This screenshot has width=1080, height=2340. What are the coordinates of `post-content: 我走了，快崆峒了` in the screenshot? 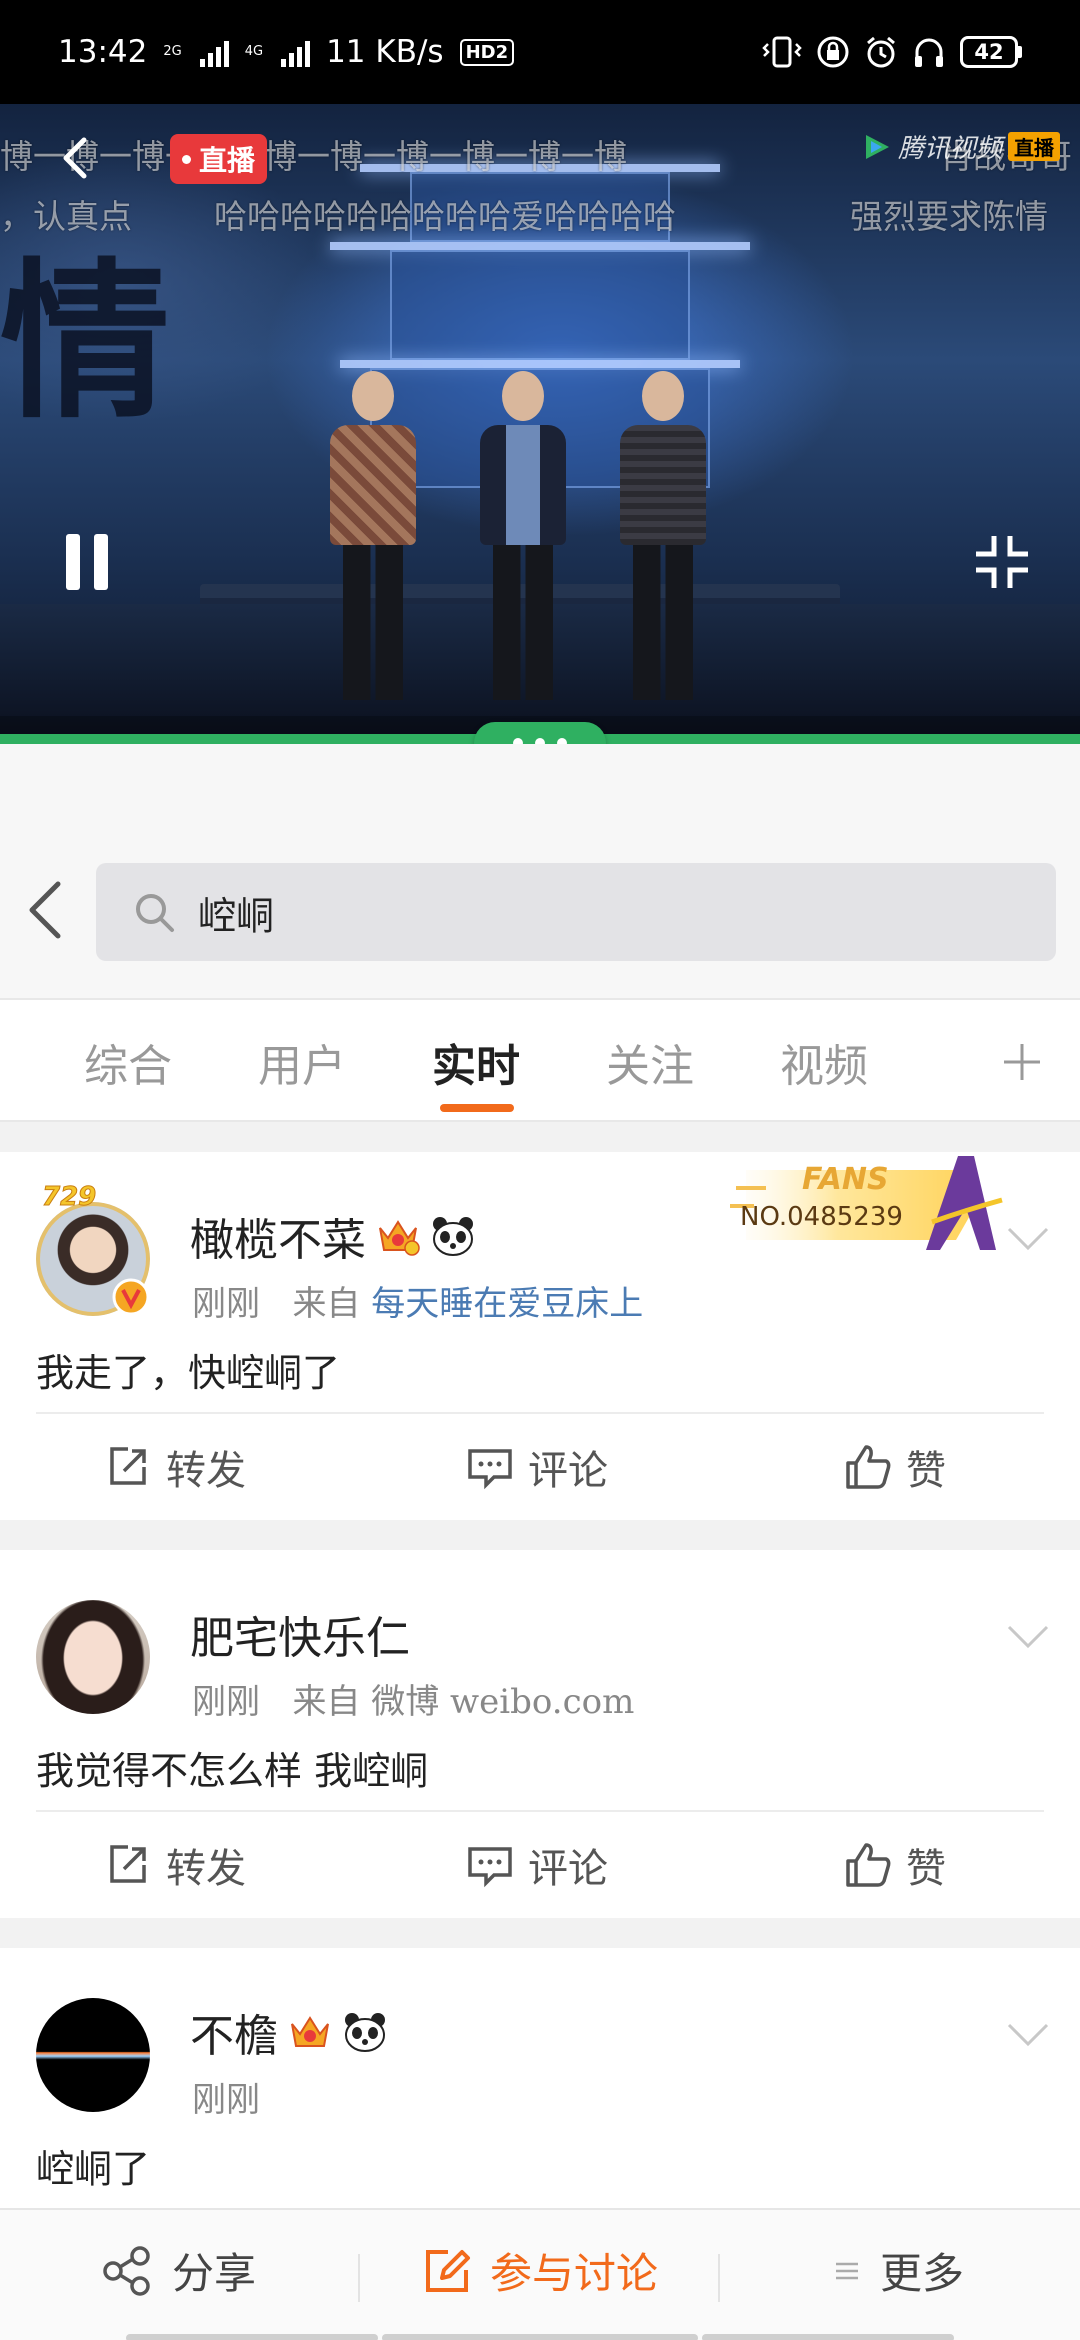 It's located at (188, 1369).